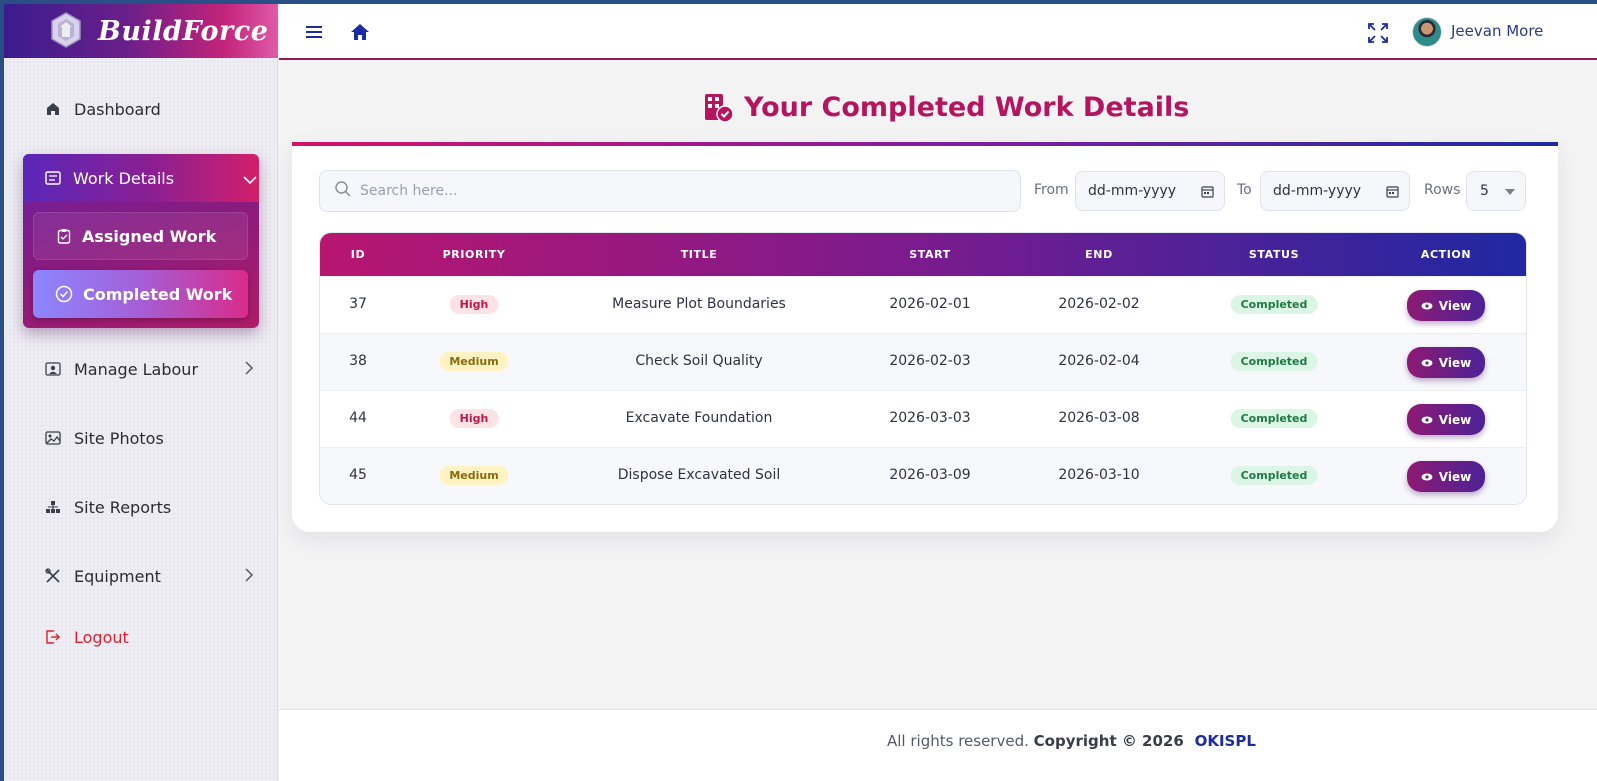 The width and height of the screenshot is (1597, 781). Describe the element at coordinates (1051, 190) in the screenshot. I see `from-label: From` at that location.